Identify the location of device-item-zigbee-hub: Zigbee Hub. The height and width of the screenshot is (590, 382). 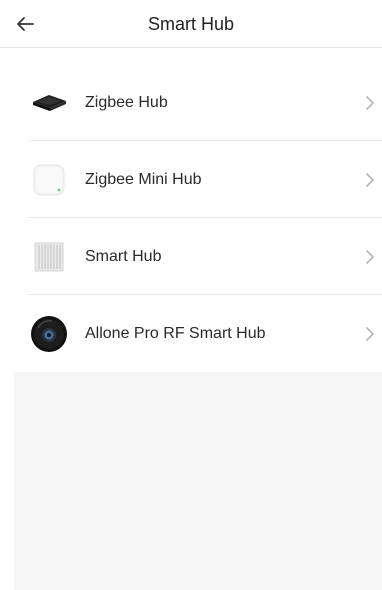
(198, 102).